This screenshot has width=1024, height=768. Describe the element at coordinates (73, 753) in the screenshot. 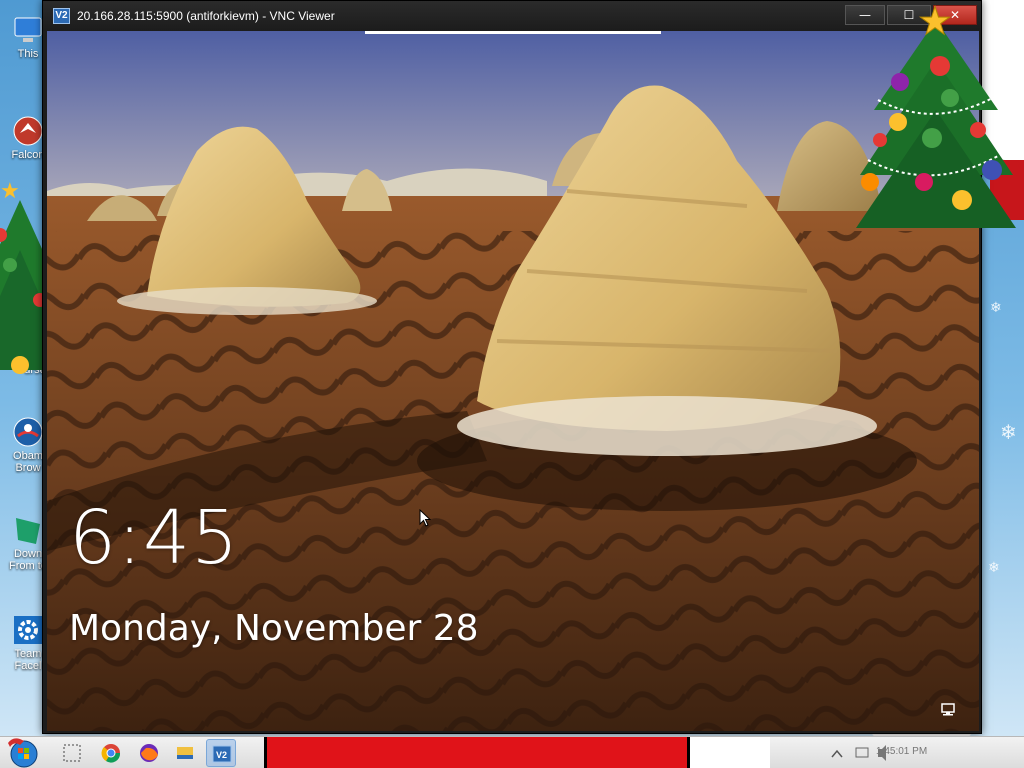

I see `windows-explorer-icon` at that location.